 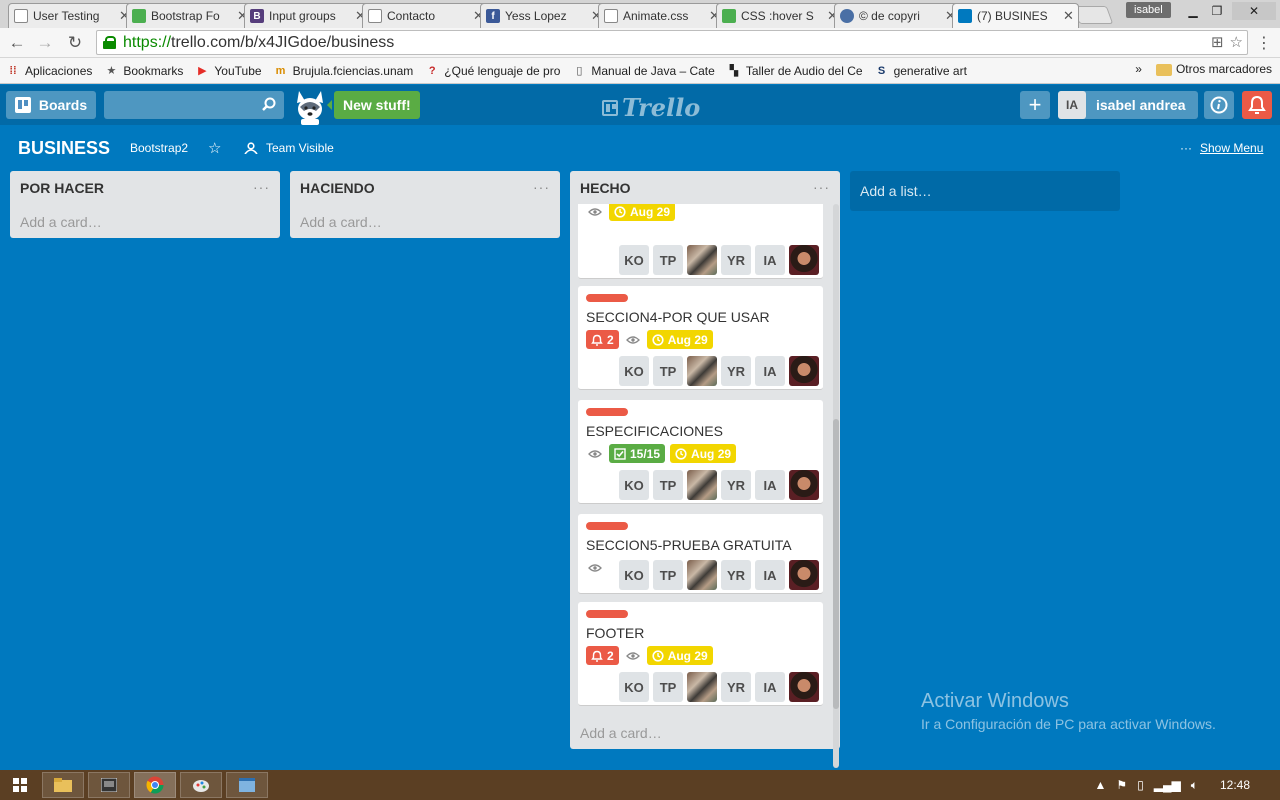 What do you see at coordinates (1121, 785) in the screenshot?
I see `flag-icon: ⚑` at bounding box center [1121, 785].